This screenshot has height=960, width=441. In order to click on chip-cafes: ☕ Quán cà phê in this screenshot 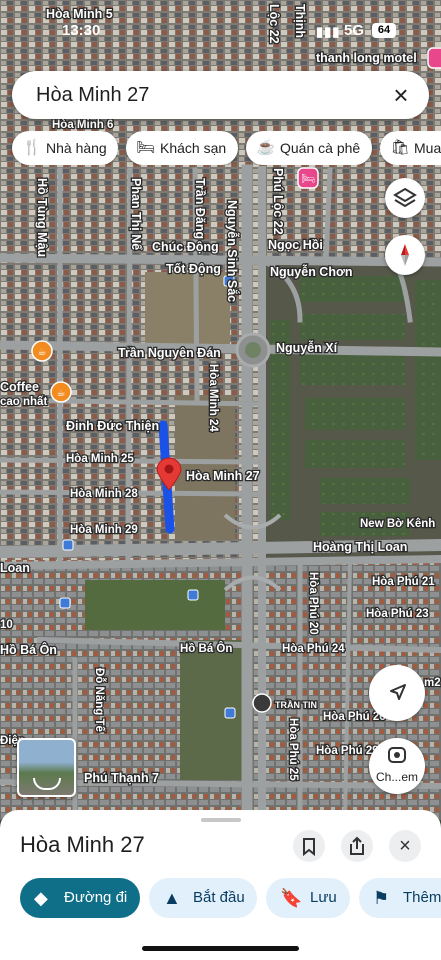, I will do `click(309, 148)`.